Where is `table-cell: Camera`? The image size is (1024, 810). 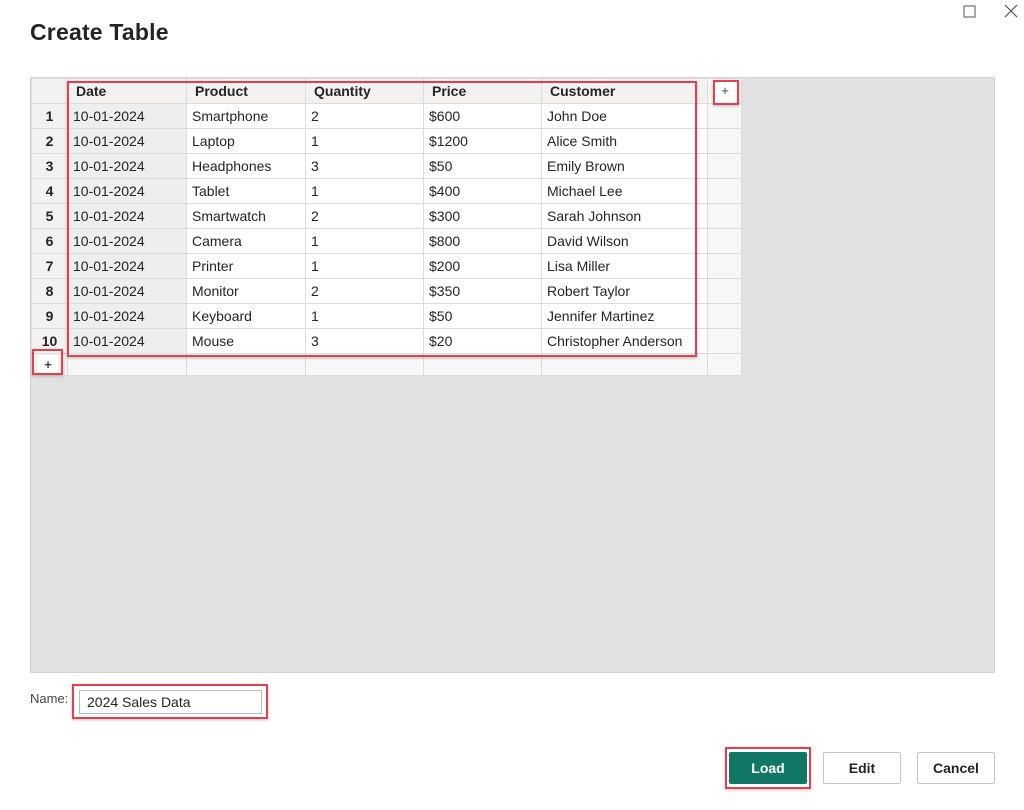 table-cell: Camera is located at coordinates (246, 241).